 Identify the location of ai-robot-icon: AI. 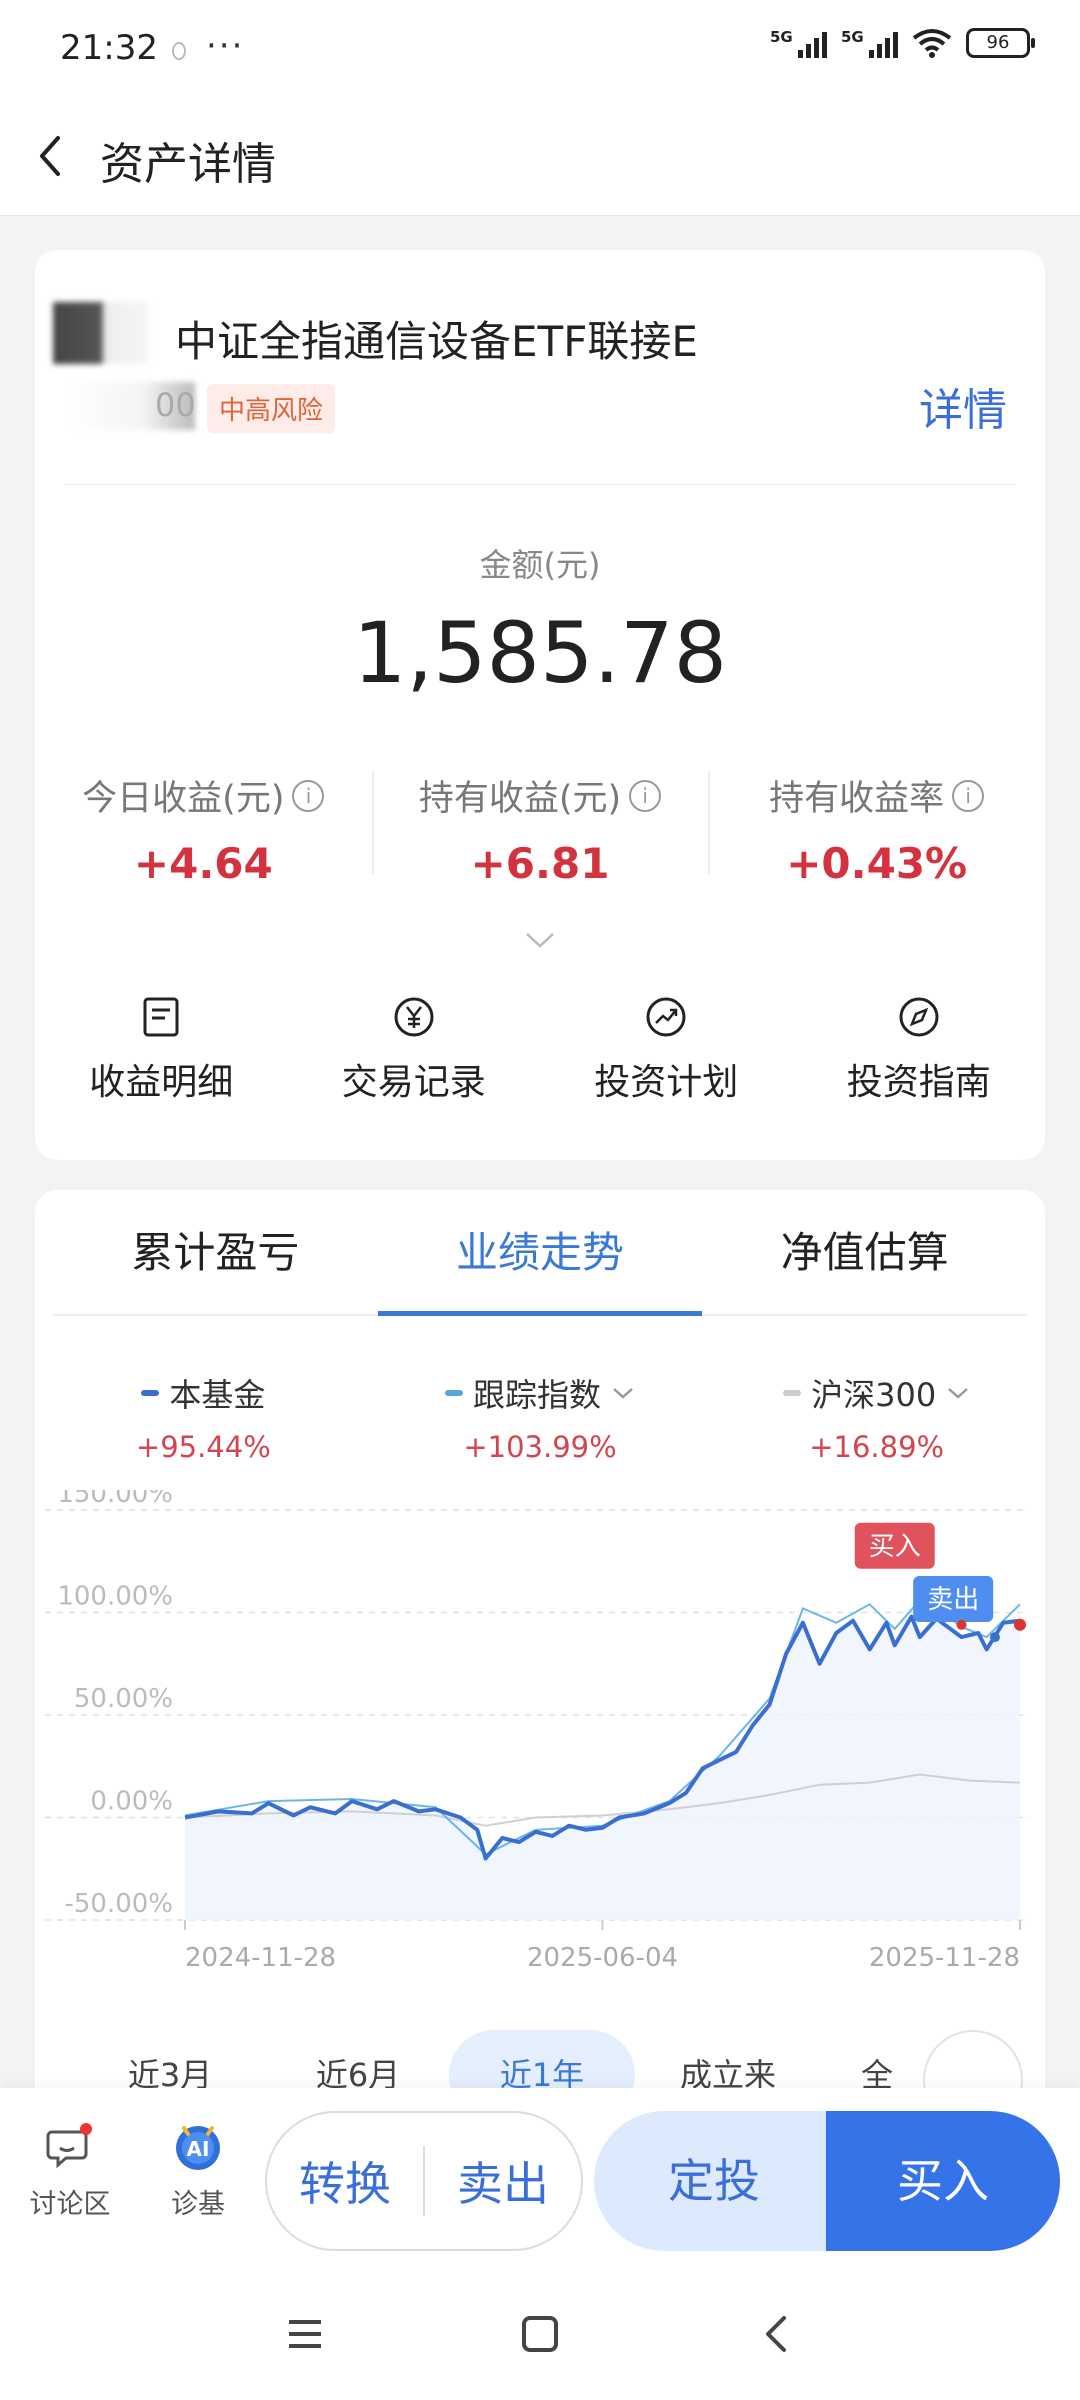
(198, 2148).